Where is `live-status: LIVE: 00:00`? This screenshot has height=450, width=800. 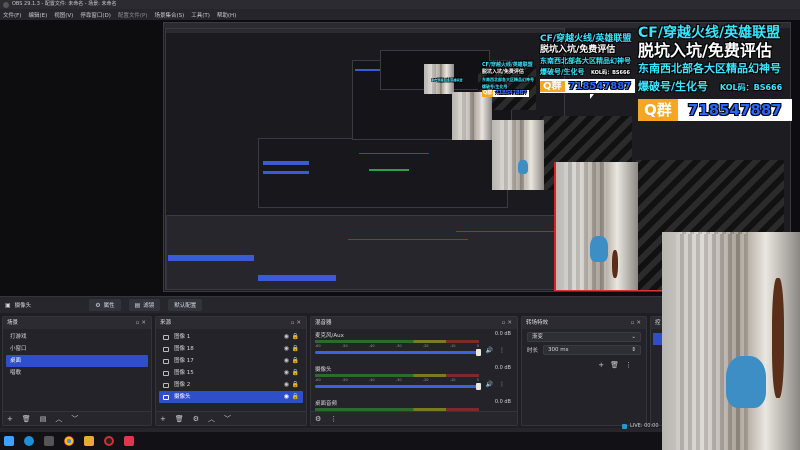 live-status: LIVE: 00:00 is located at coordinates (640, 426).